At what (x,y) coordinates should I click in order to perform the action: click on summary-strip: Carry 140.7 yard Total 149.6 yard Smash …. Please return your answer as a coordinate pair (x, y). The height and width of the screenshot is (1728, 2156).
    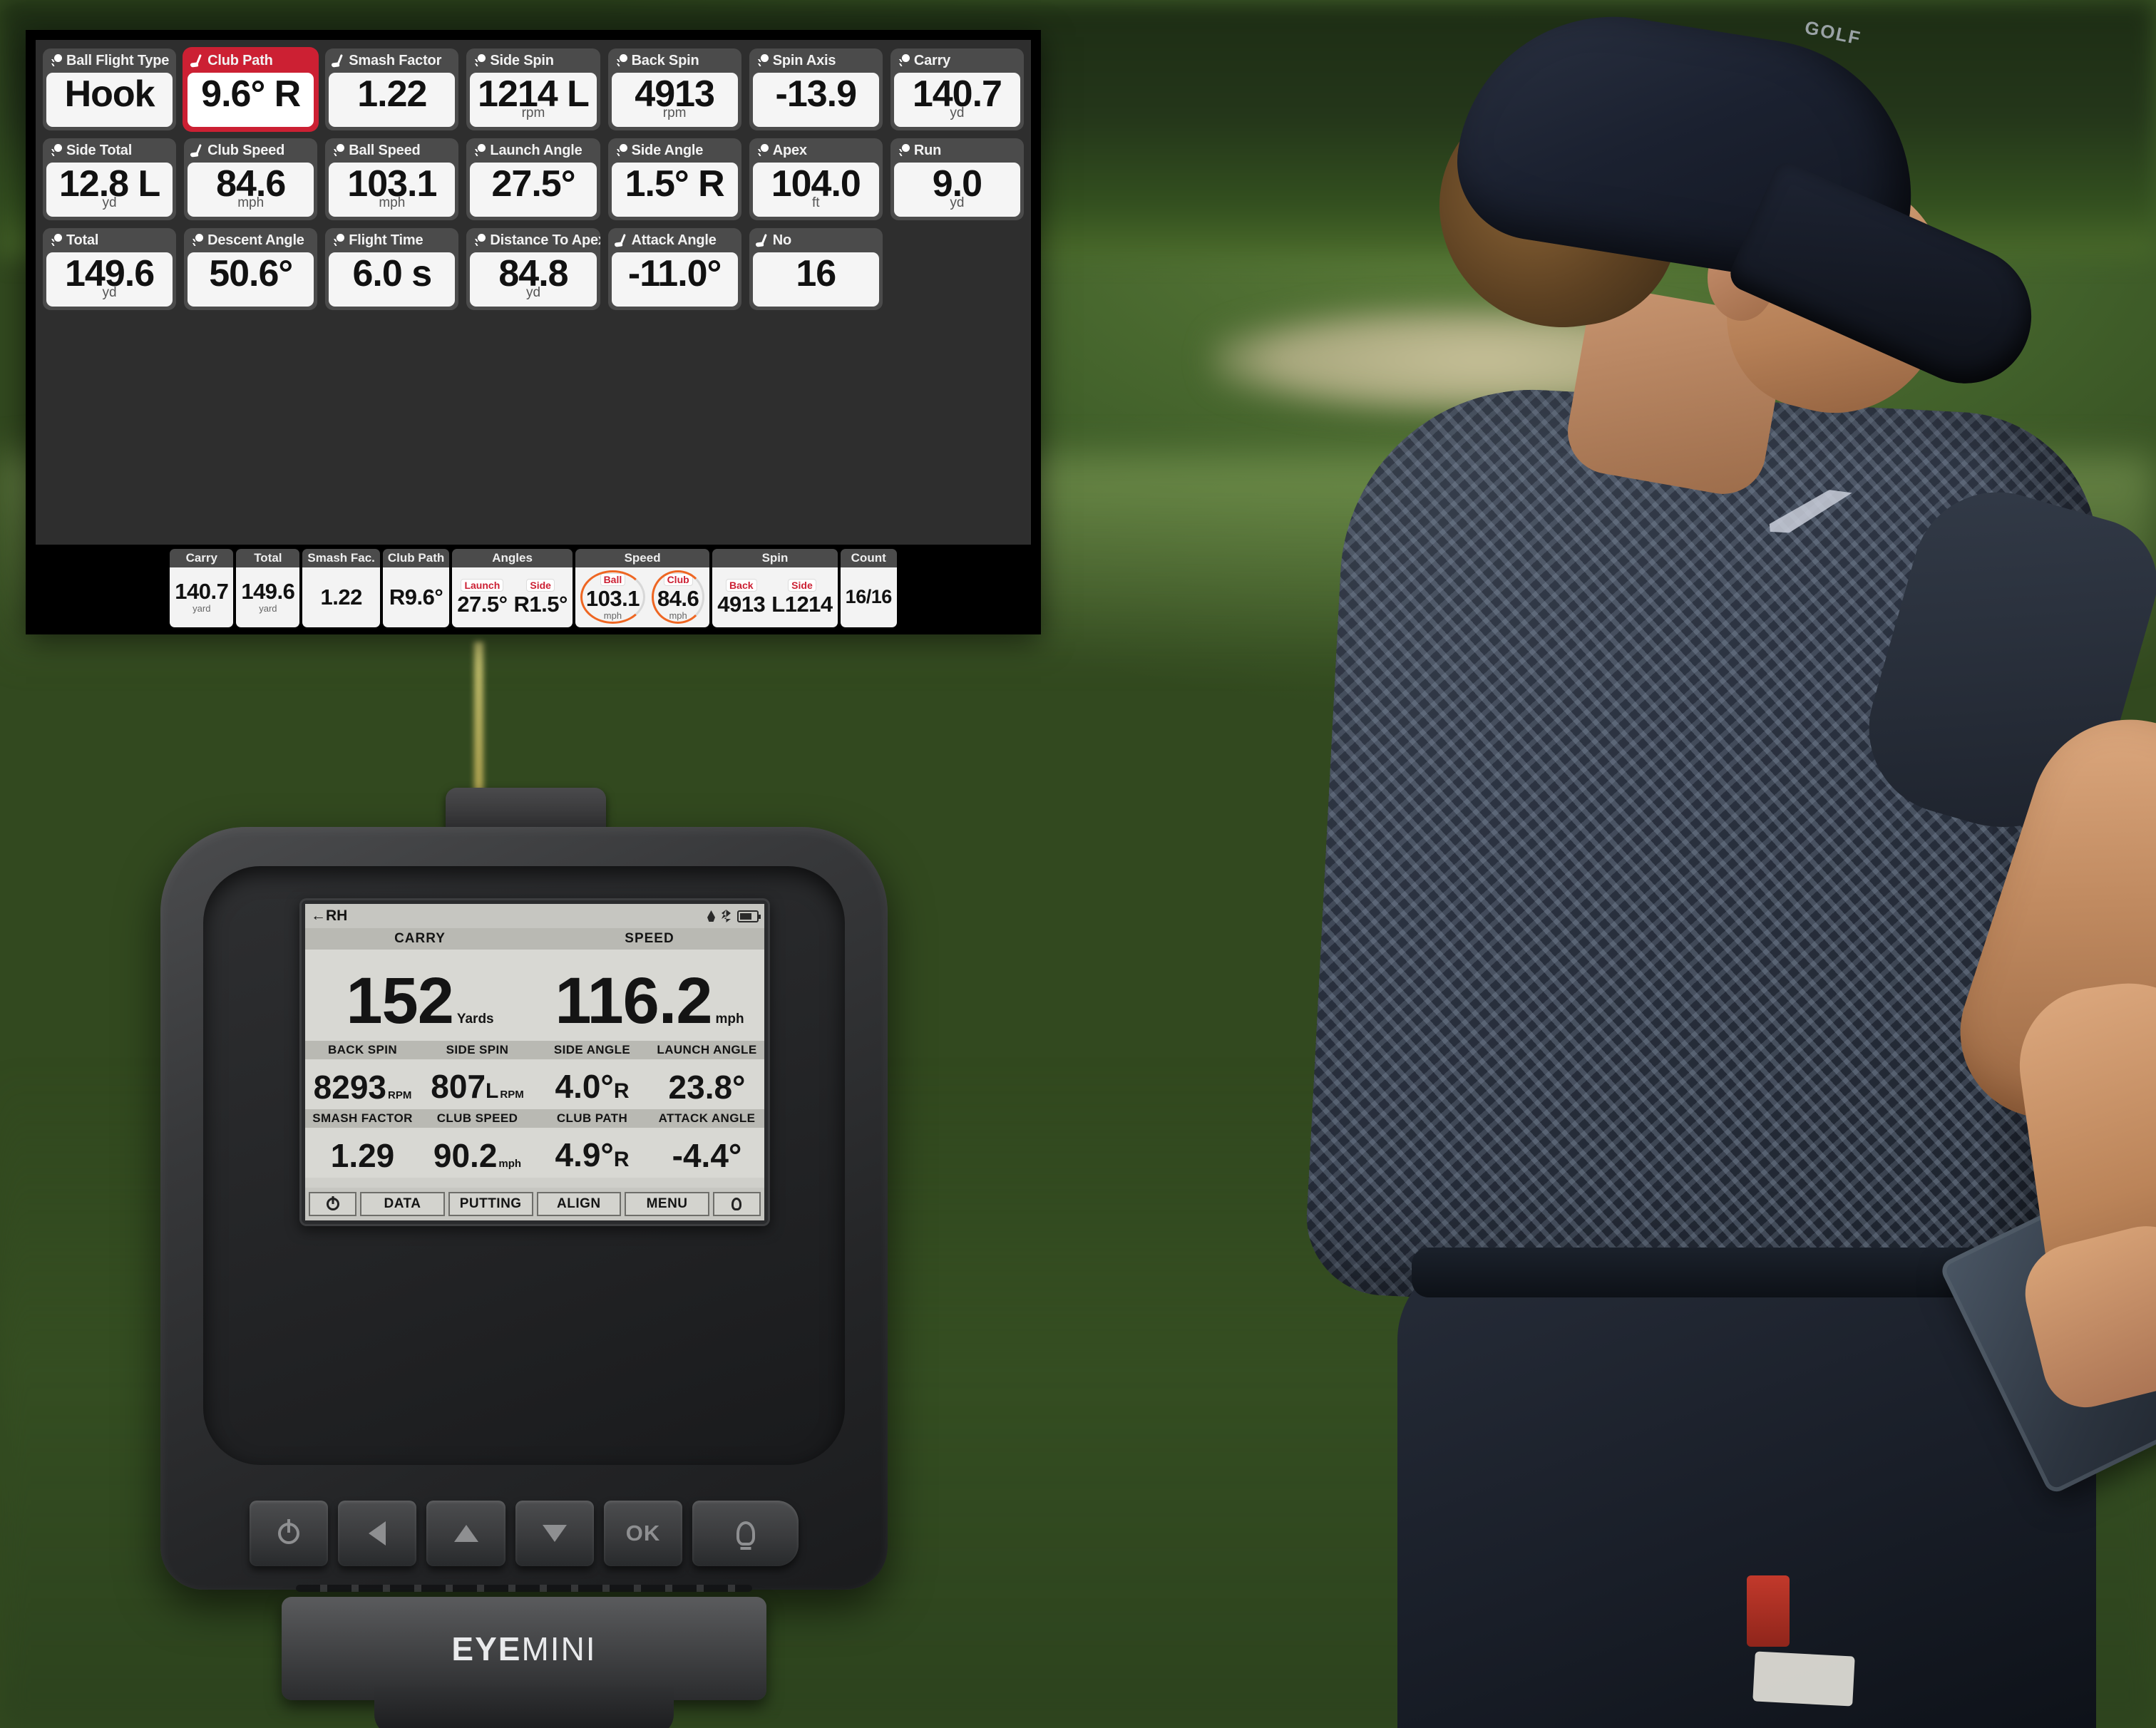
    Looking at the image, I should click on (533, 589).